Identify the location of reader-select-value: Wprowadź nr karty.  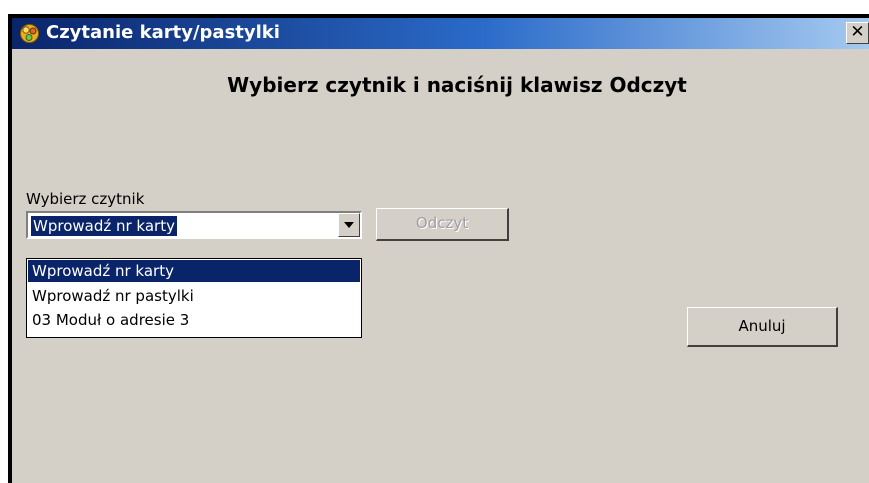
(104, 226).